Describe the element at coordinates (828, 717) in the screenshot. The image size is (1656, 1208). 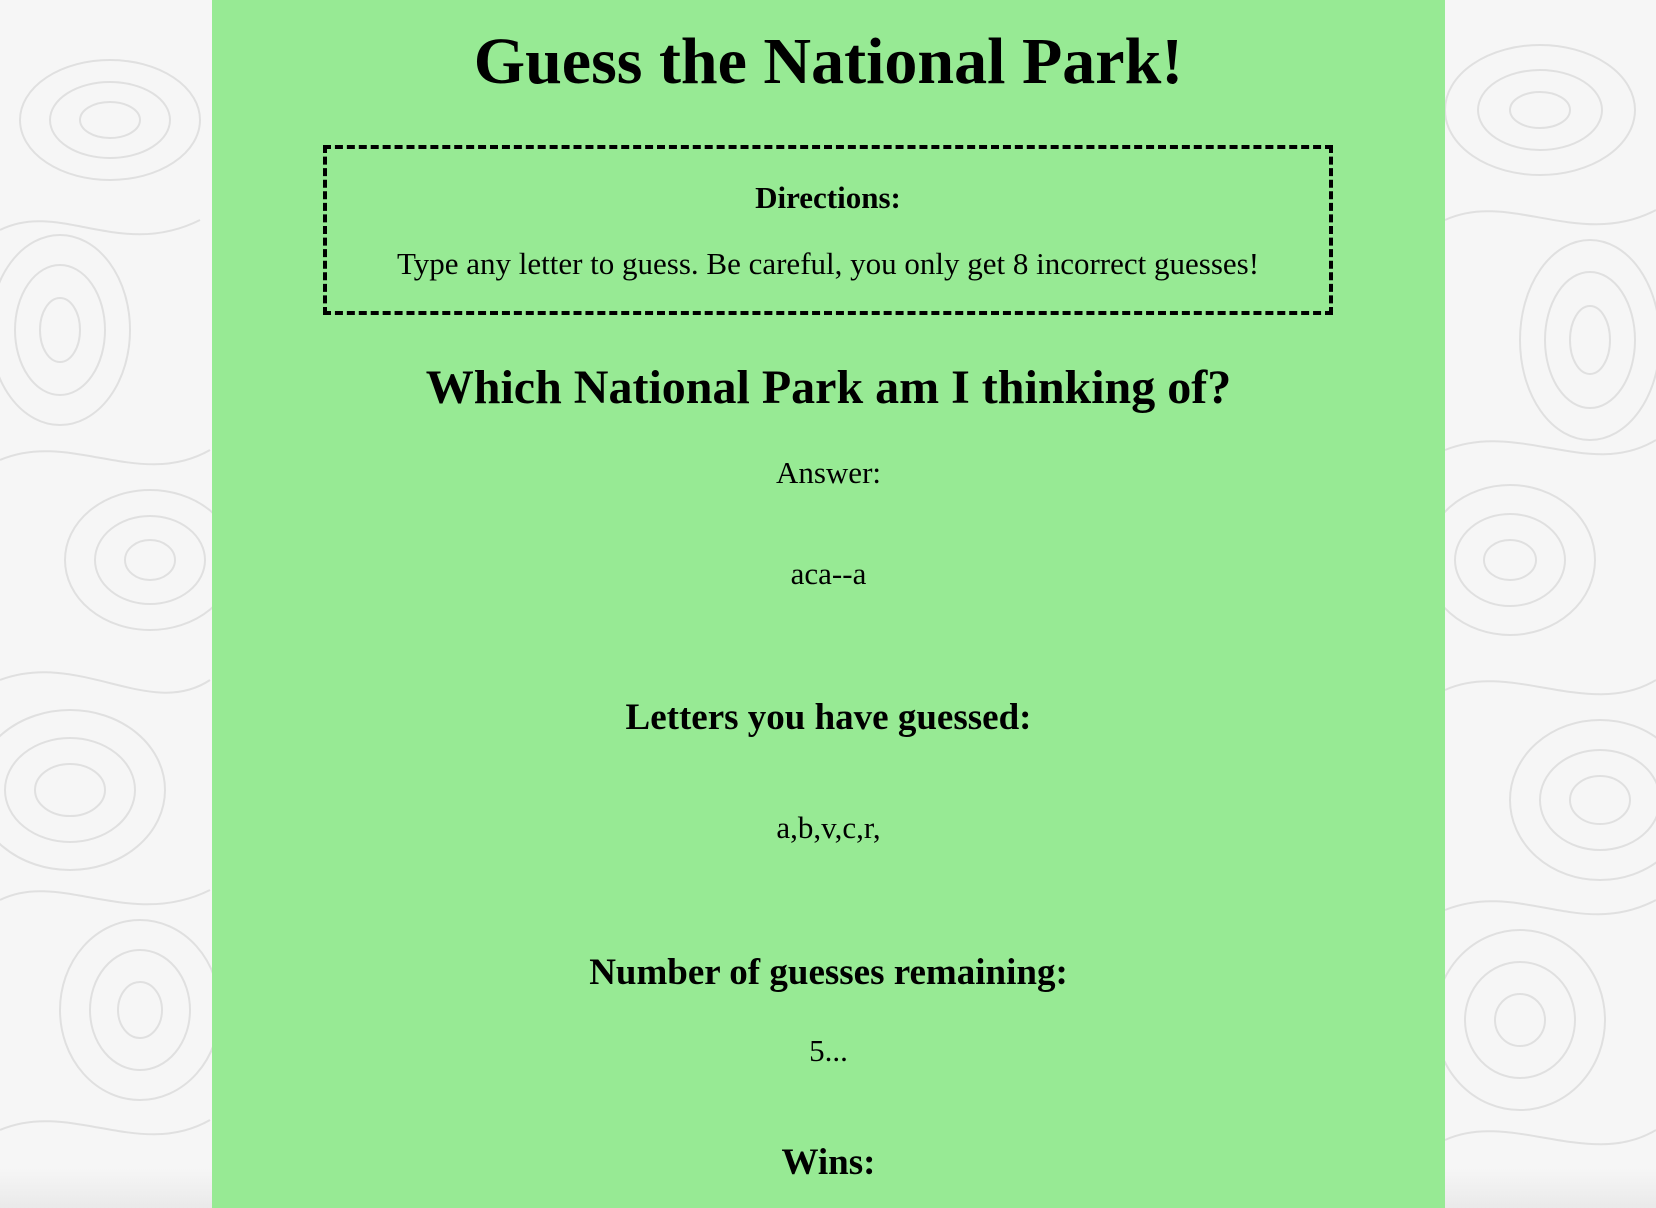
I see `guessed-letters-heading: Letters you have guessed:` at that location.